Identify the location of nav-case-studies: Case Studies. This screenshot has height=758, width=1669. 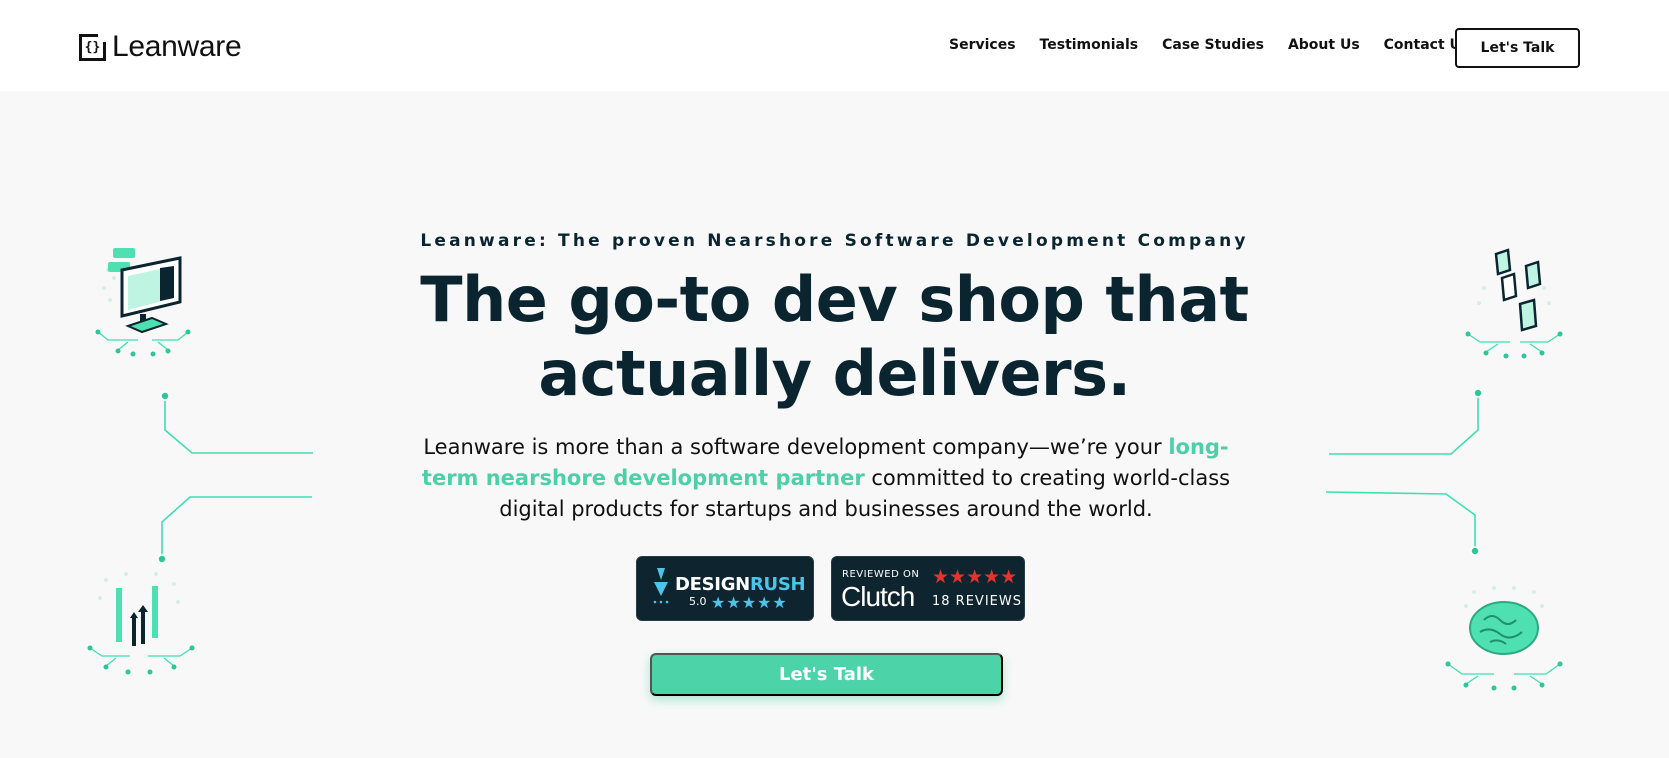
(1213, 45).